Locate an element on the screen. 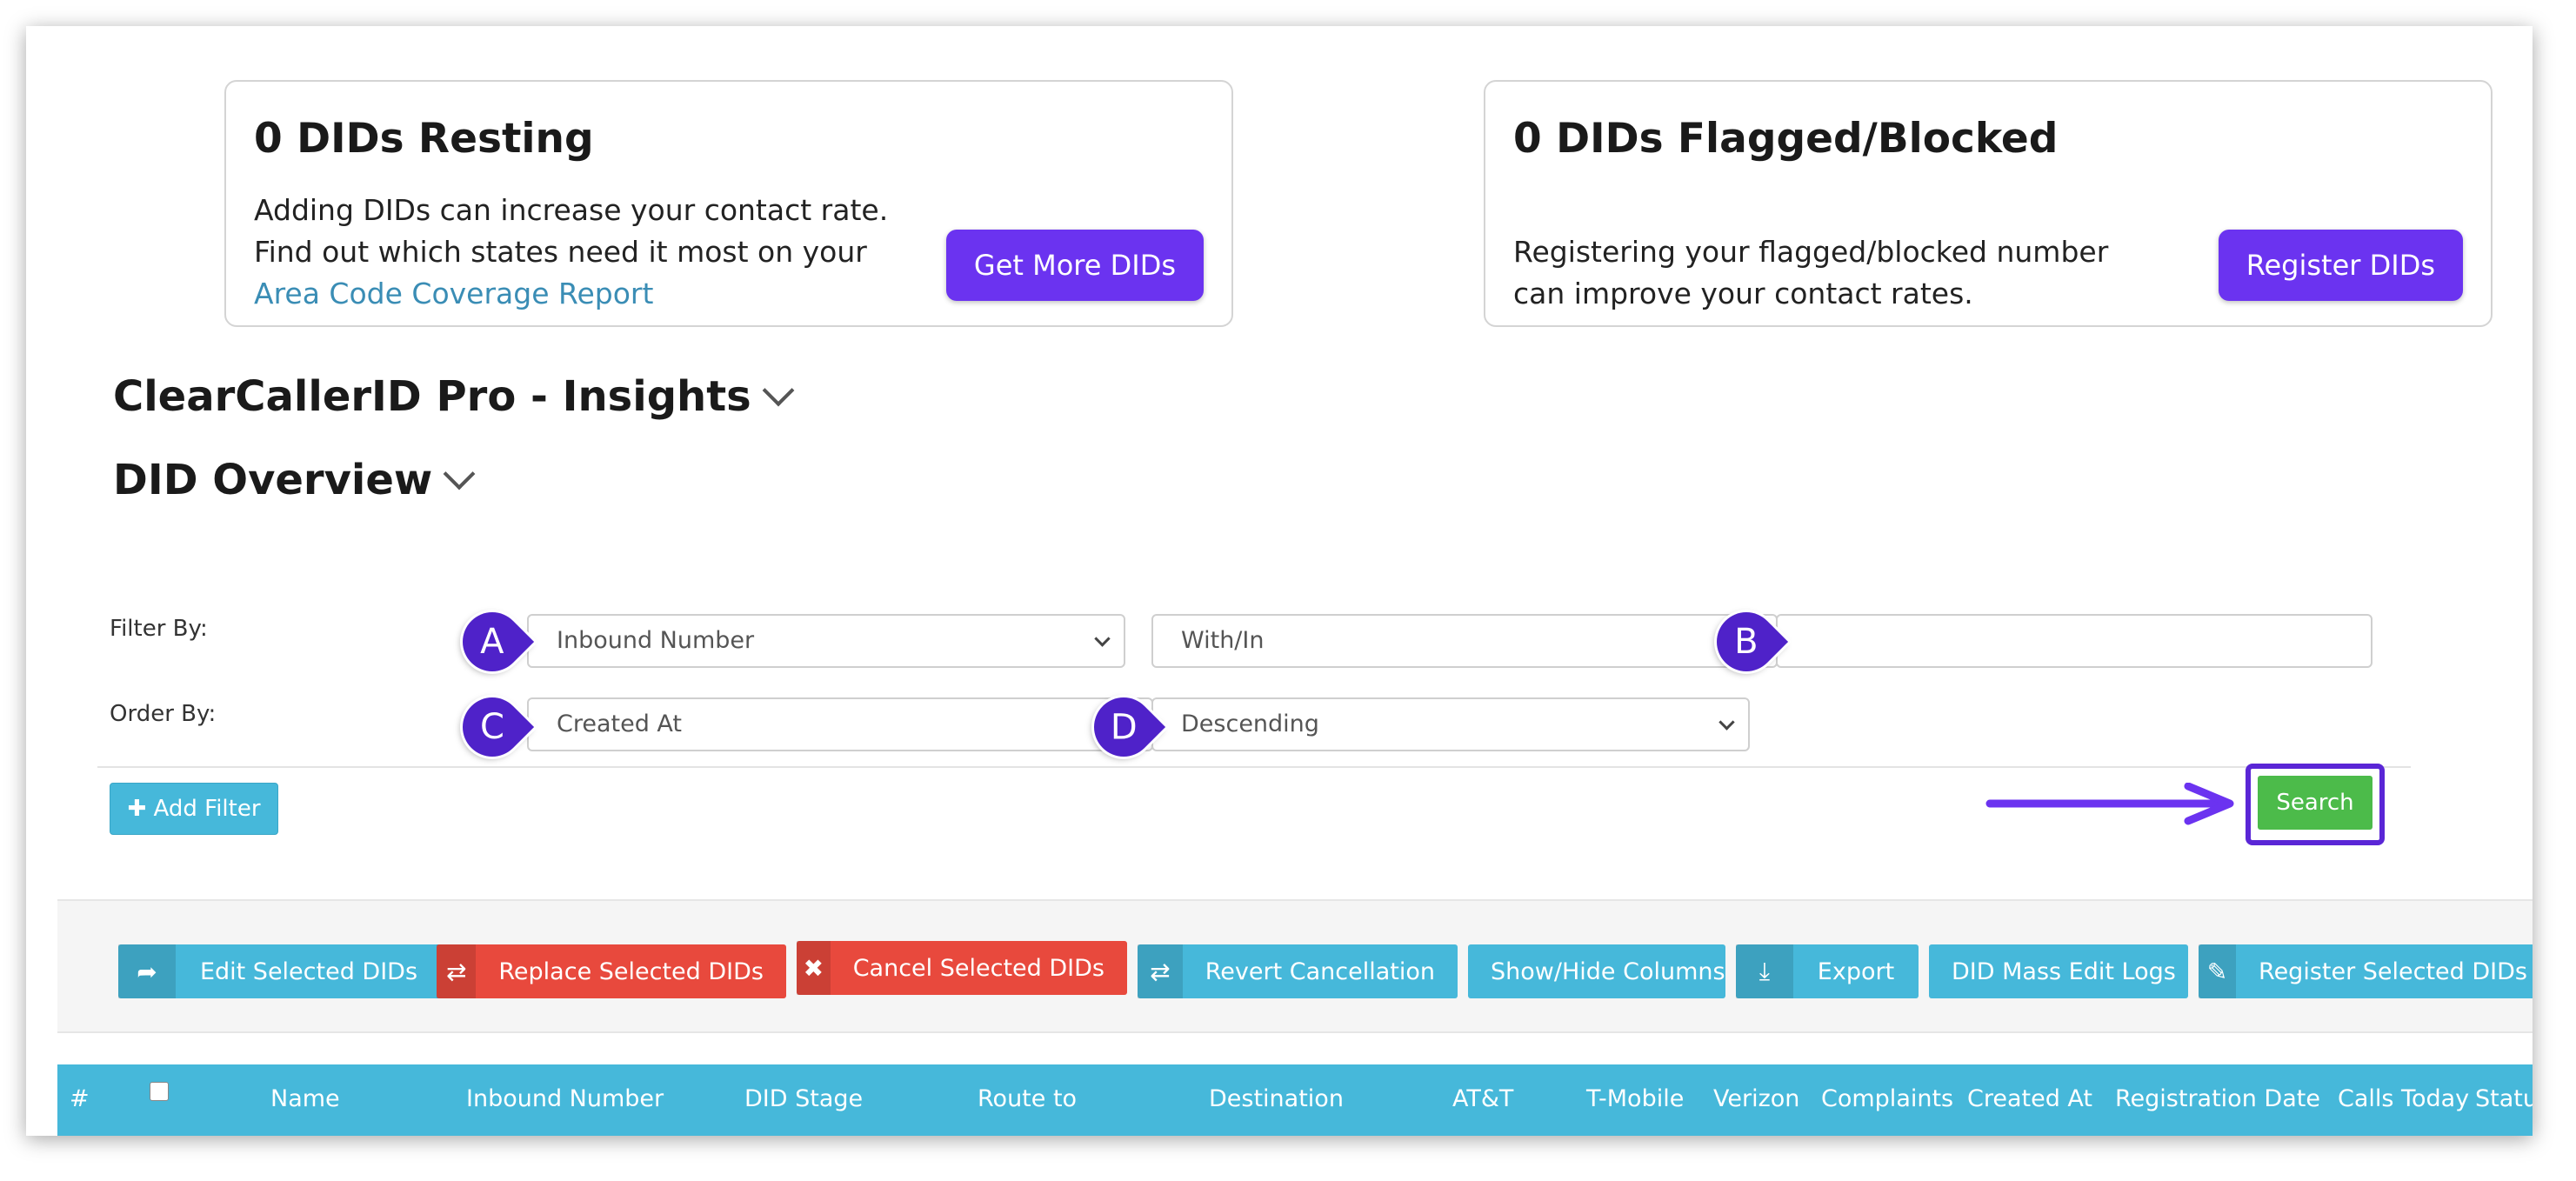 This screenshot has height=1181, width=2576. column-route-to: Route to is located at coordinates (1028, 1098).